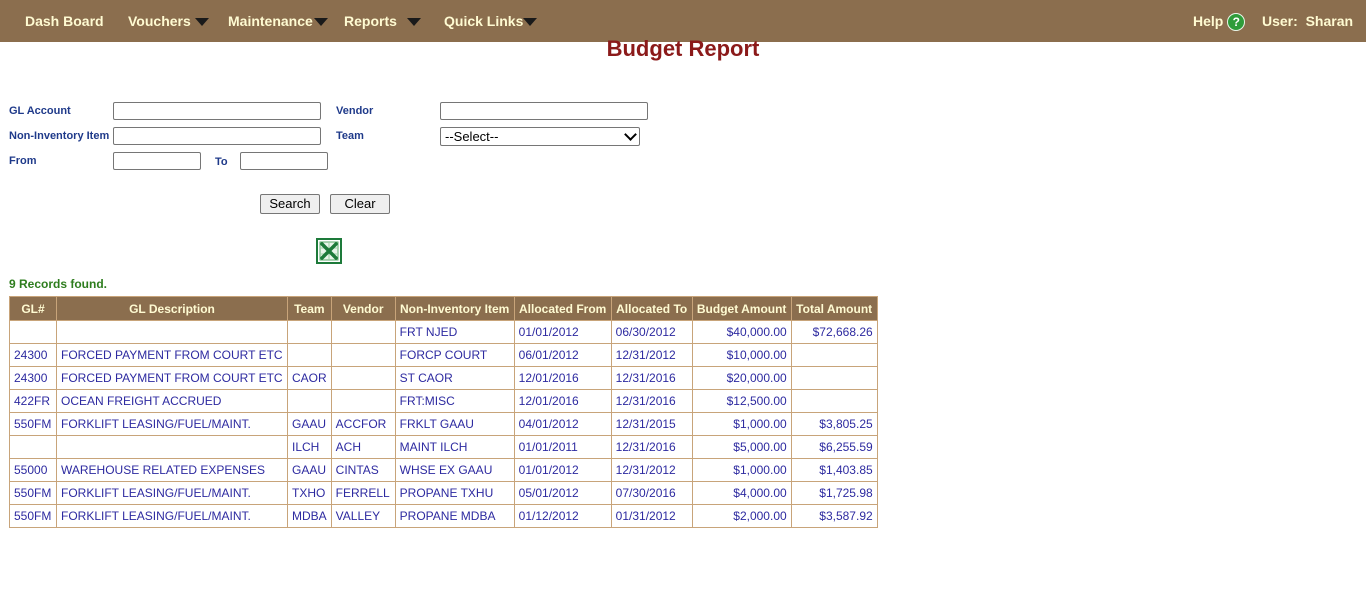  What do you see at coordinates (172, 378) in the screenshot?
I see `gl-description-cell: FORCED PAYMENT FROM COURT ETC` at bounding box center [172, 378].